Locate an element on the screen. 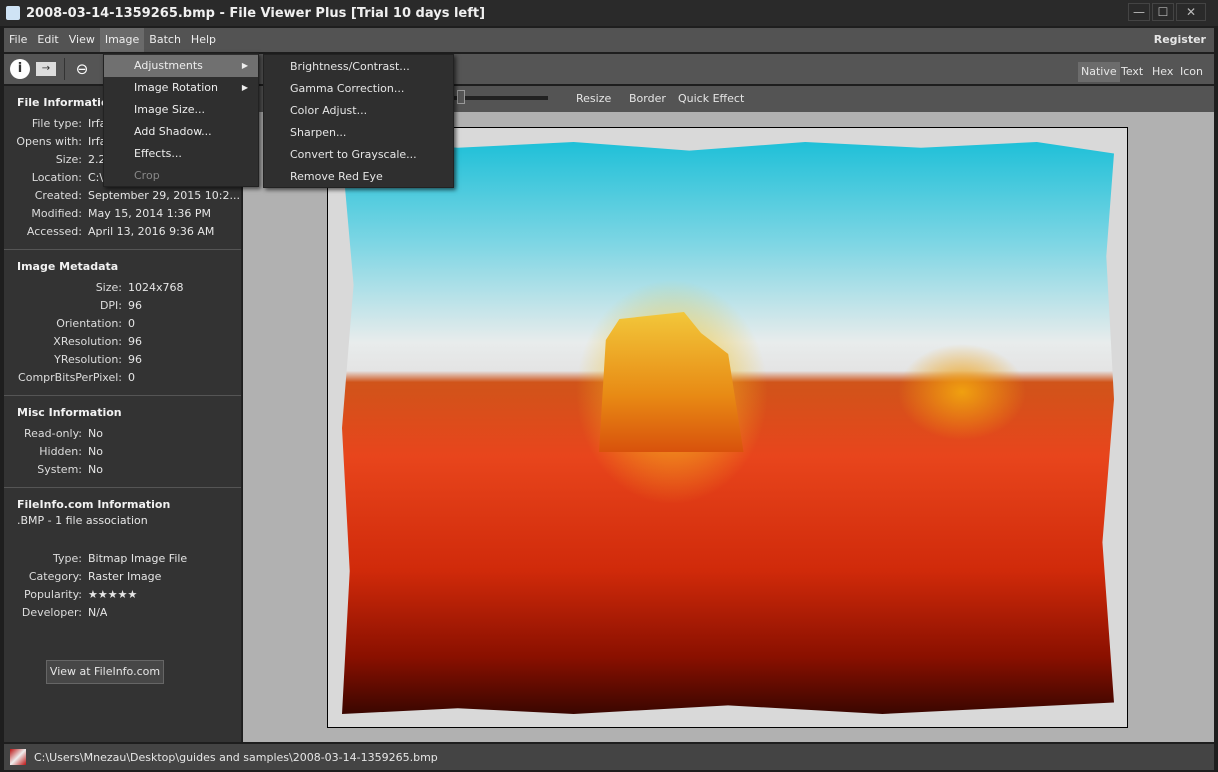  info-label: Location: is located at coordinates (56, 177).